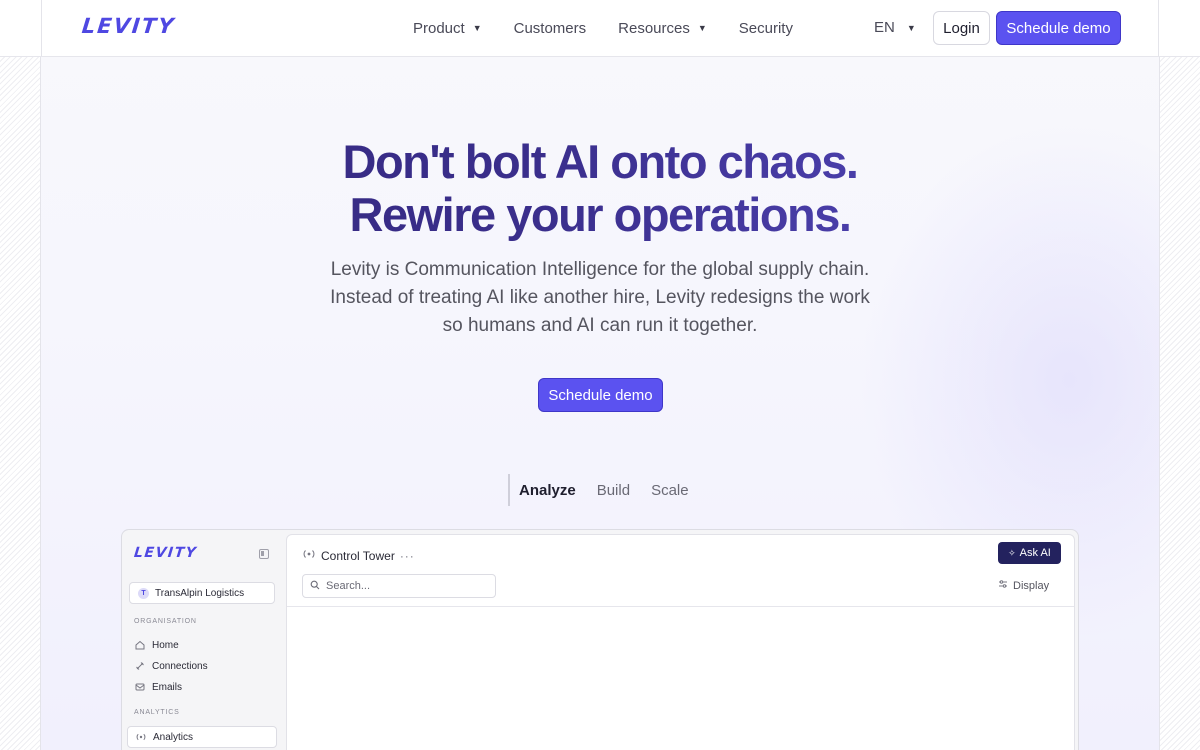 This screenshot has width=1200, height=750. What do you see at coordinates (1031, 585) in the screenshot?
I see `display-label: Display` at bounding box center [1031, 585].